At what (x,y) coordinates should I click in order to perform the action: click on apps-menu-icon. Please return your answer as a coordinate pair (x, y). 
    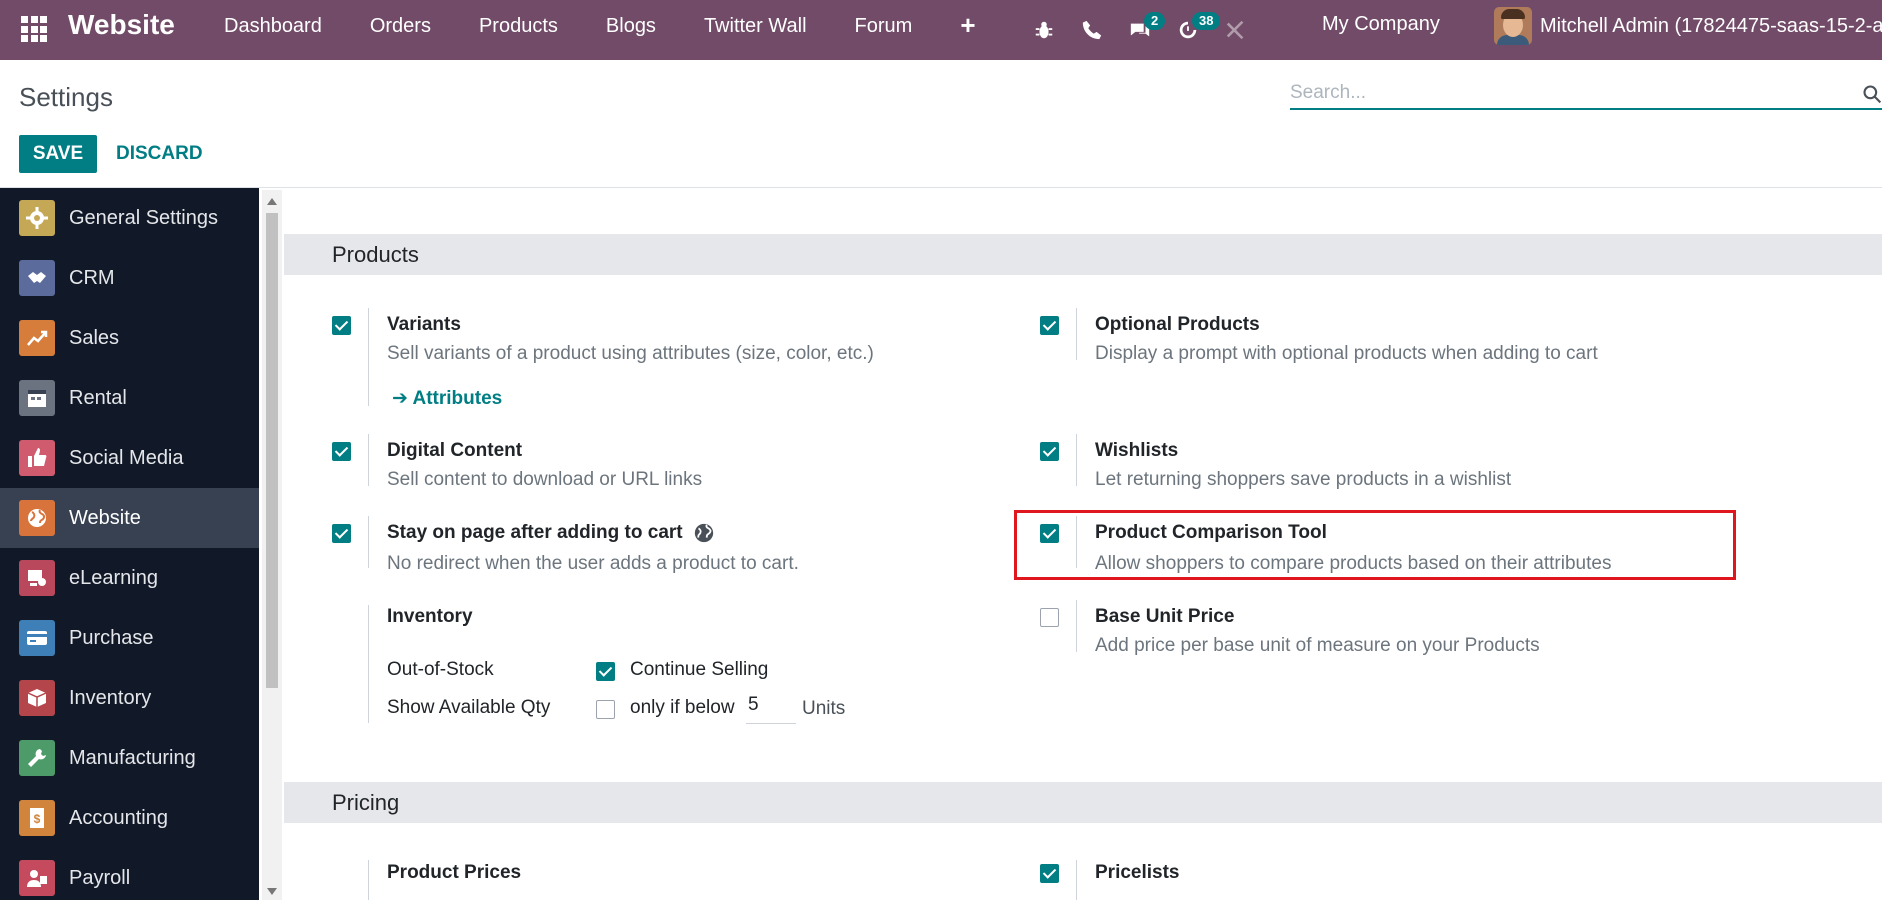
    Looking at the image, I should click on (33, 28).